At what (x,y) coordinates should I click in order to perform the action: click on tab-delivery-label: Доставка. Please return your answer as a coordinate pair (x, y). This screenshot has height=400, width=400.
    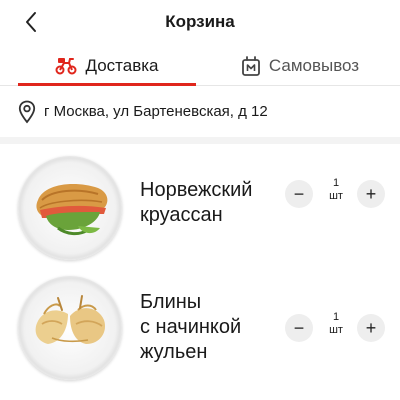
    Looking at the image, I should click on (122, 65).